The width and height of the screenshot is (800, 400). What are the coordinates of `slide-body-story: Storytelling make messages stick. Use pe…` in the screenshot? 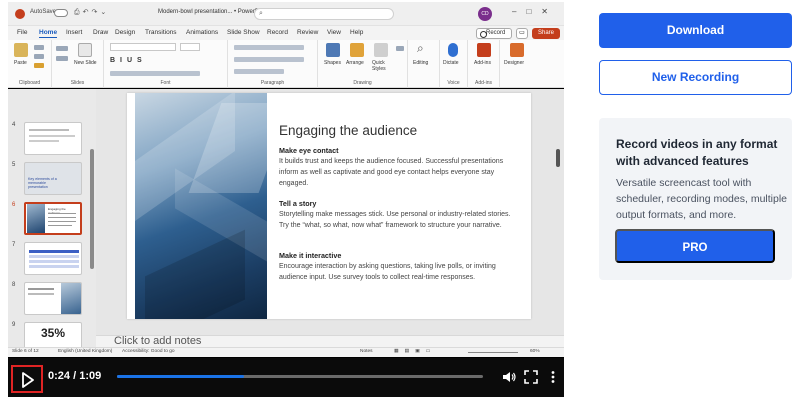 It's located at (395, 220).